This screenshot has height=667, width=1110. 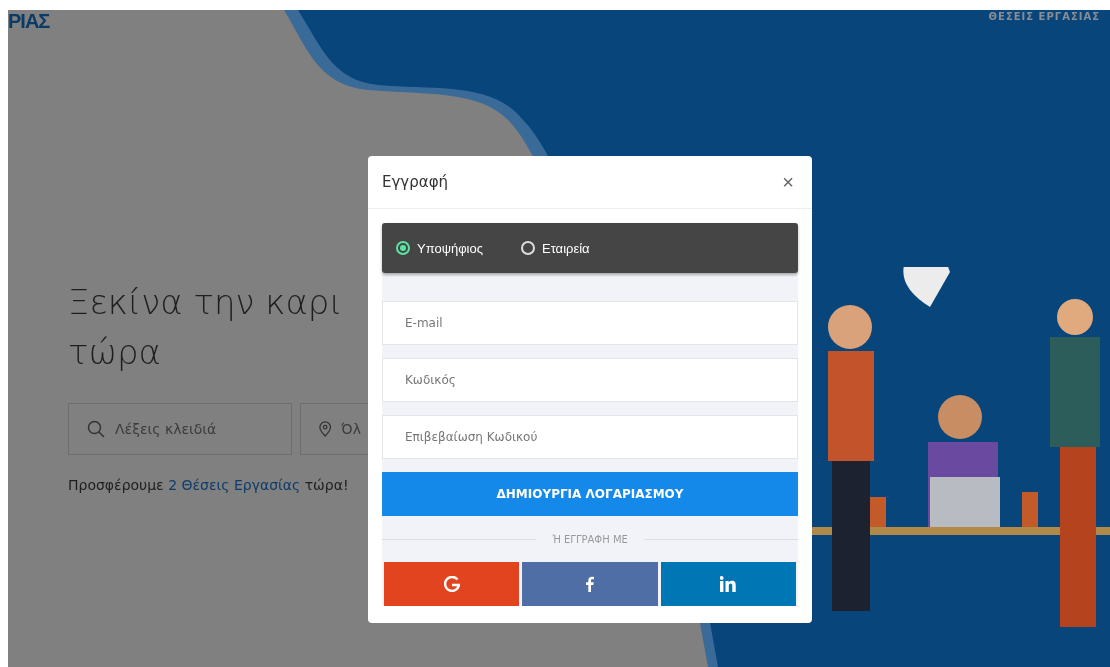 I want to click on keyword-search-field: Λέξεις κλειδιά, so click(x=180, y=429).